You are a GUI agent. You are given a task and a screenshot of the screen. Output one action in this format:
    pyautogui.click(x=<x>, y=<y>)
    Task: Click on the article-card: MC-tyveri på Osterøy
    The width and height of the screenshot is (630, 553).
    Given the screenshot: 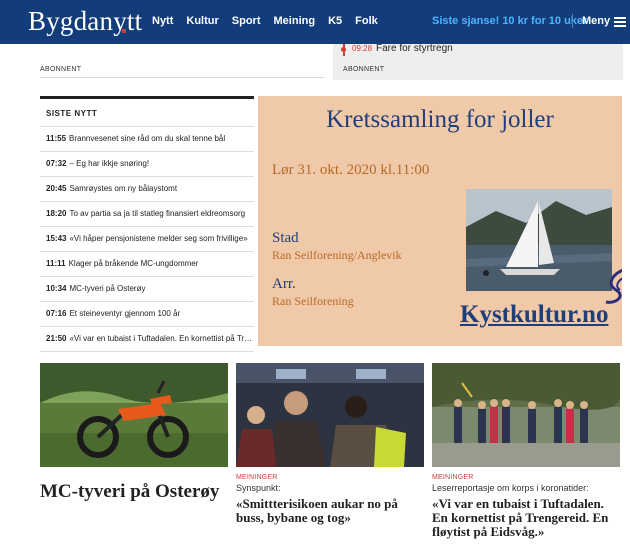 What is the action you would take?
    pyautogui.click(x=134, y=433)
    